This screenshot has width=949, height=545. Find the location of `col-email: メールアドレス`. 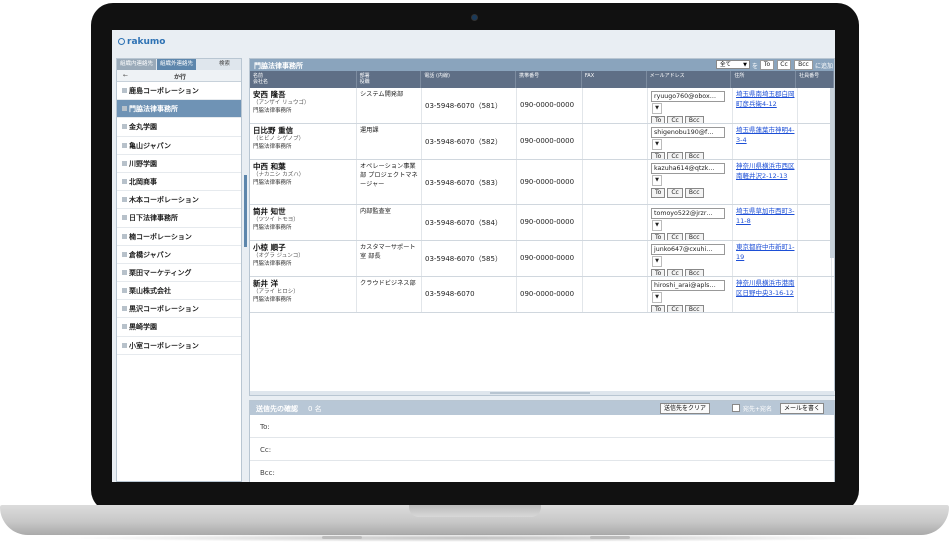

col-email: メールアドレス is located at coordinates (689, 79).